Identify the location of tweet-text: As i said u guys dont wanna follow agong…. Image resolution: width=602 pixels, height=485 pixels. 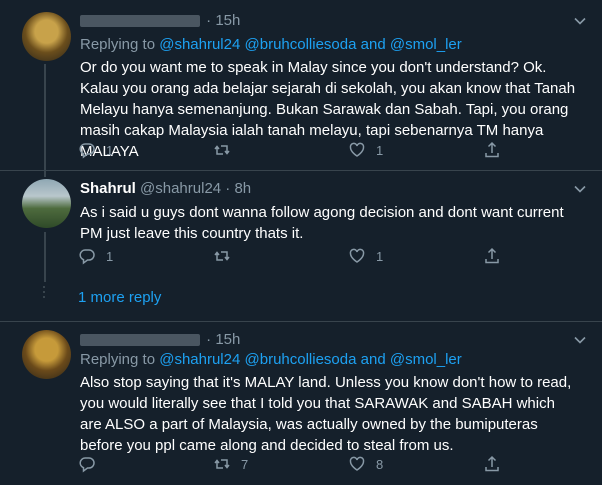
(322, 223).